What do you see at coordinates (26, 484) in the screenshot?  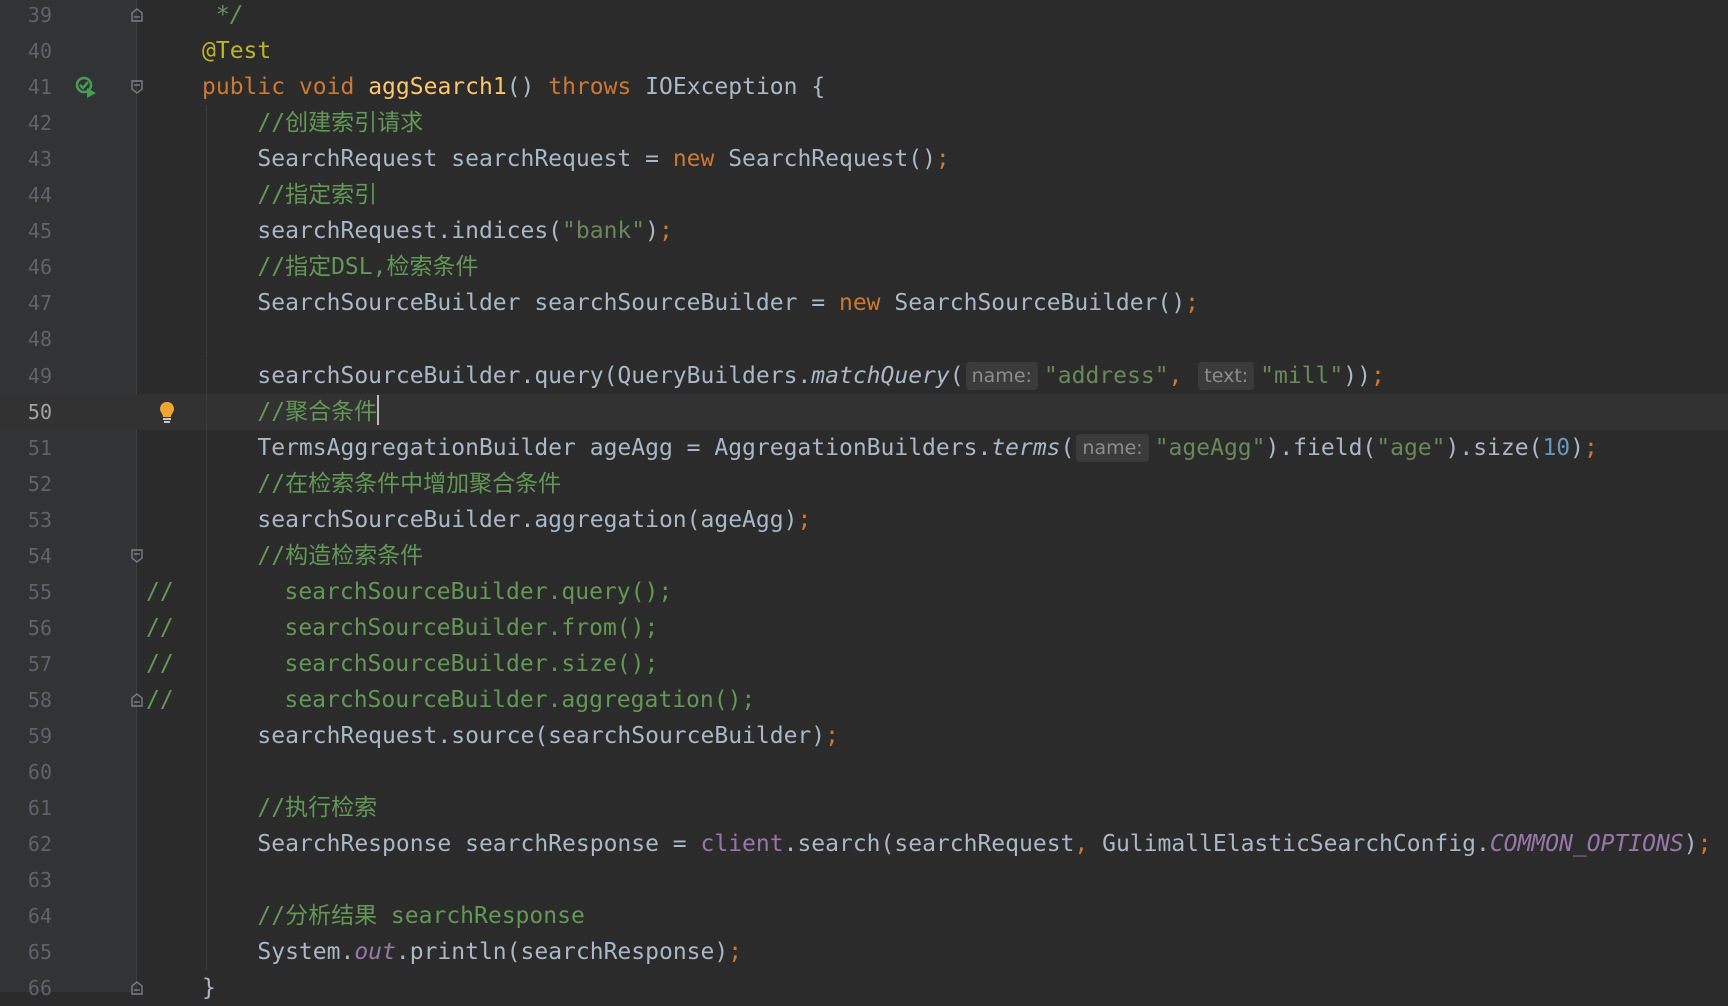 I see `line-number: 52` at bounding box center [26, 484].